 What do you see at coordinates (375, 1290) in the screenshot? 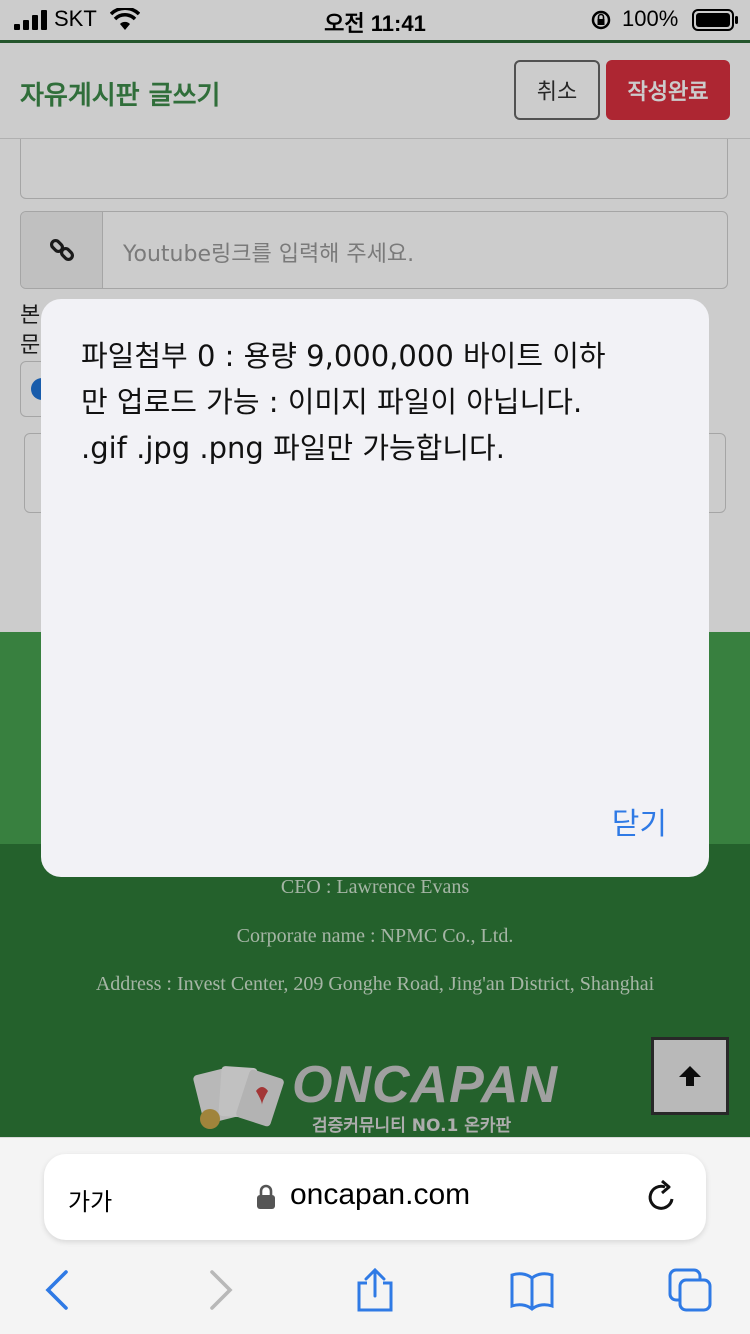
I see `share-icon` at bounding box center [375, 1290].